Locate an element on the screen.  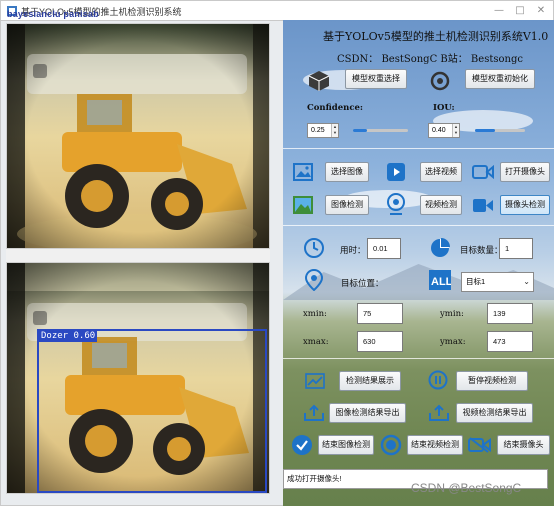
minimize-button: — is located at coordinates (499, 11).